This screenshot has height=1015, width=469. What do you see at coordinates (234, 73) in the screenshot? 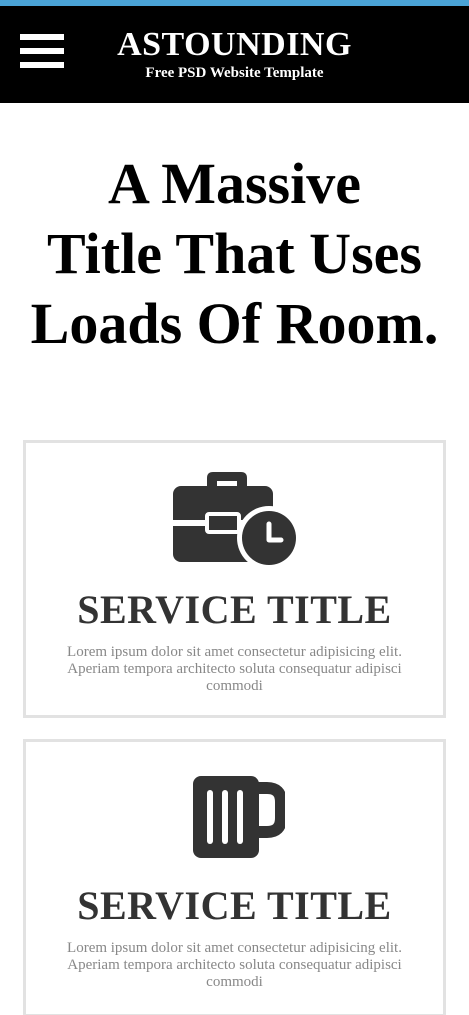
I see `brand-tagline: Free PSD Website Template` at bounding box center [234, 73].